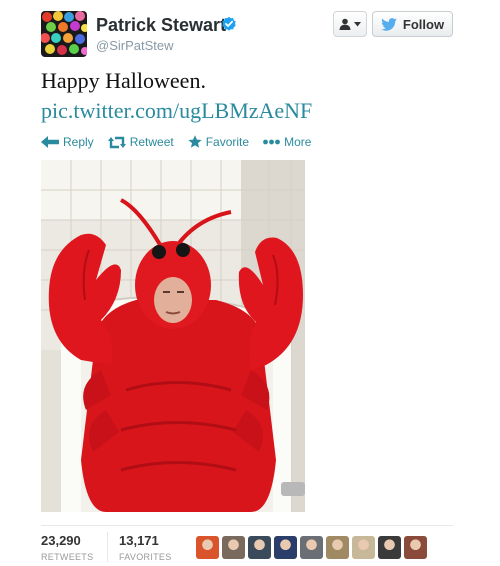 The height and width of the screenshot is (566, 500). Describe the element at coordinates (116, 142) in the screenshot. I see `retweet-icon` at that location.